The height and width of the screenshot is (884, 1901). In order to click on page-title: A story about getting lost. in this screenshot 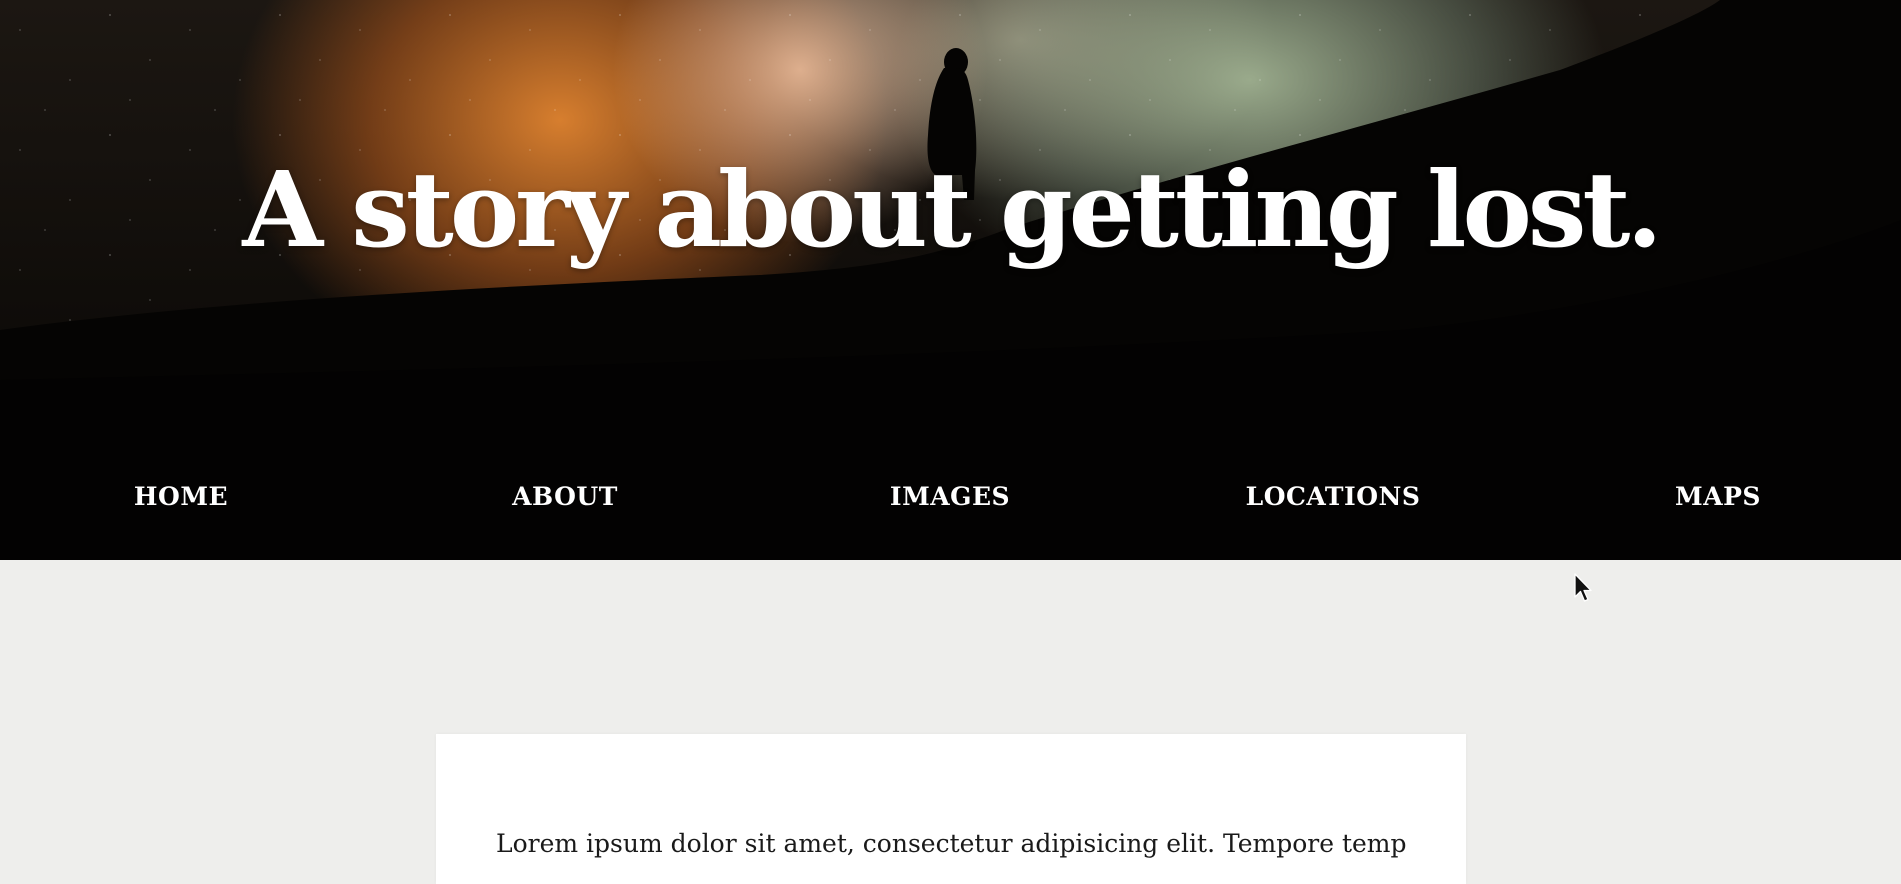, I will do `click(952, 209)`.